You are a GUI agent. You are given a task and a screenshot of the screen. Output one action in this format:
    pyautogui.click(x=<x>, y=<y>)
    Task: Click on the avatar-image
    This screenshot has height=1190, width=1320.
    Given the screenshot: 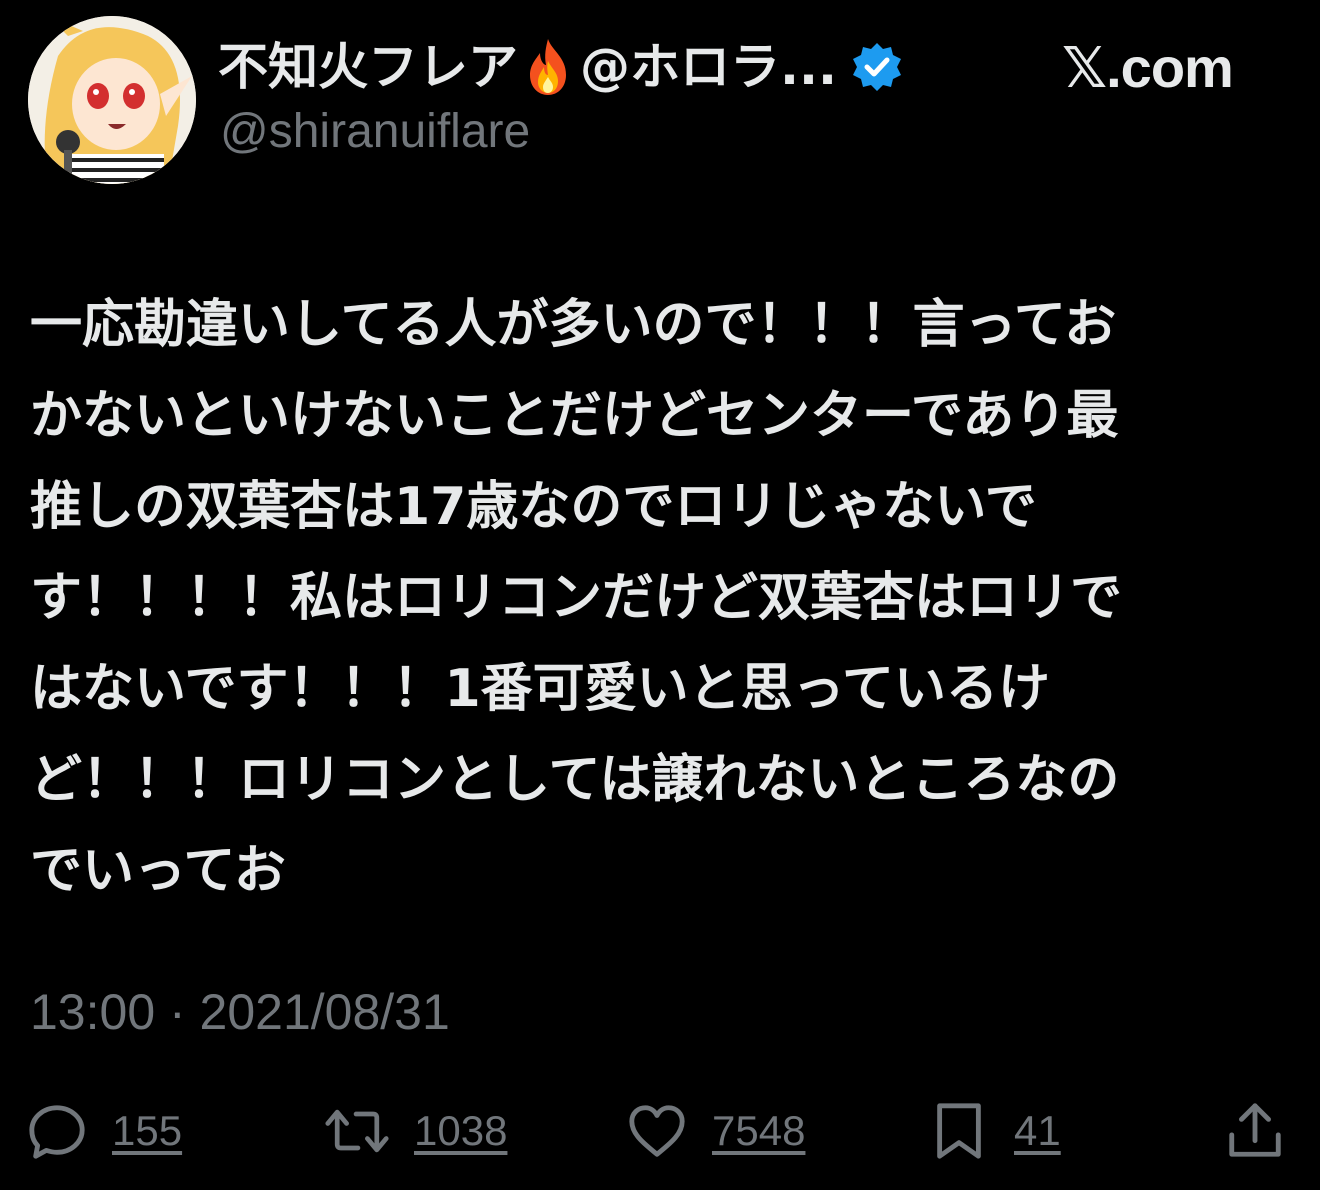 What is the action you would take?
    pyautogui.click(x=112, y=100)
    